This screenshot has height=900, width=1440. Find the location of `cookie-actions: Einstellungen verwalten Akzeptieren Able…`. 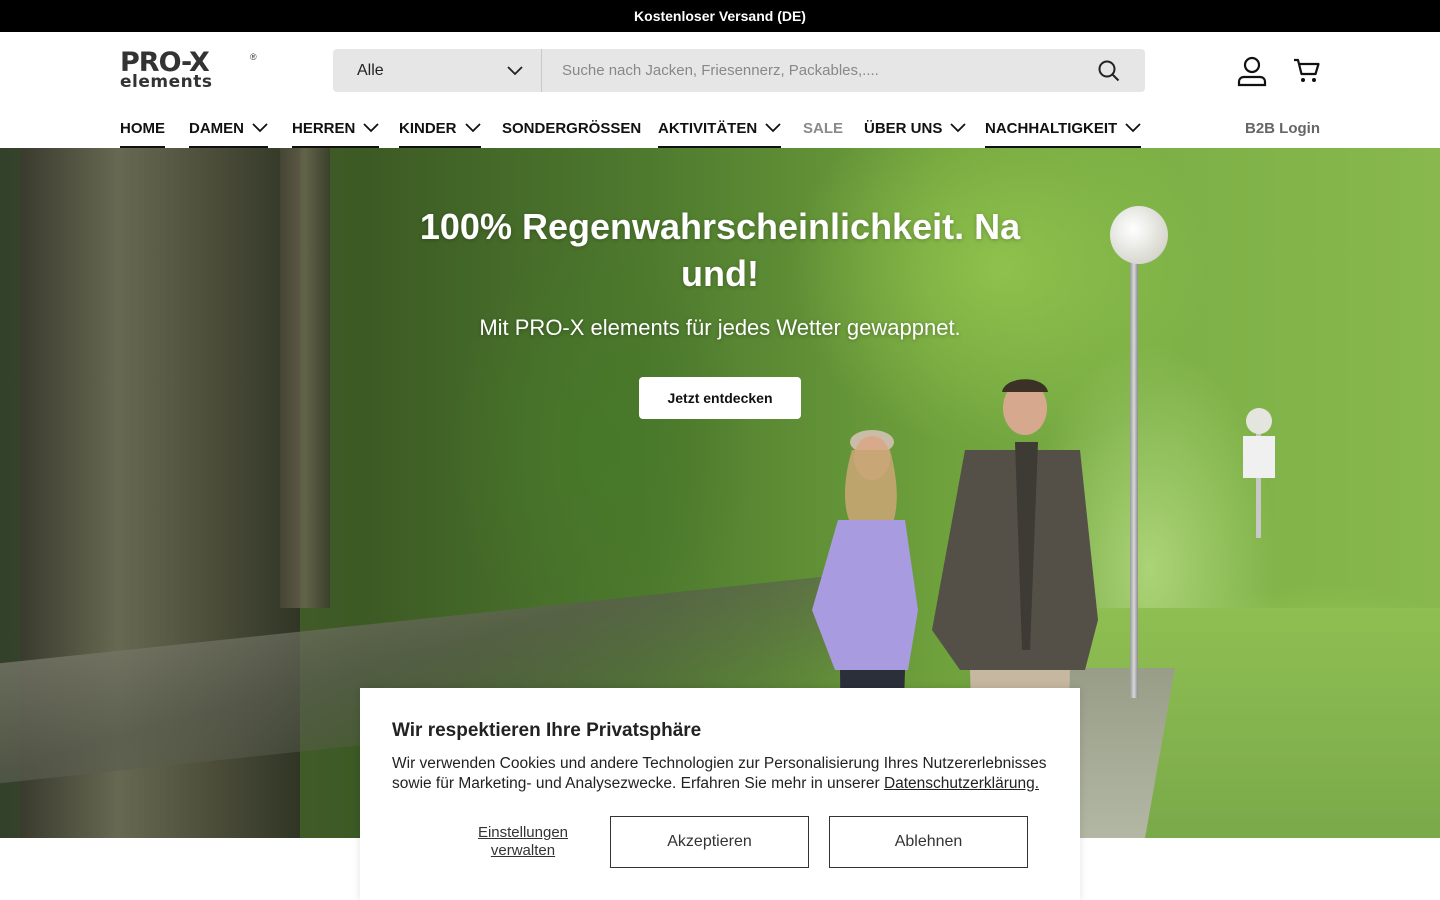

cookie-actions: Einstellungen verwalten Akzeptieren Able… is located at coordinates (720, 842).